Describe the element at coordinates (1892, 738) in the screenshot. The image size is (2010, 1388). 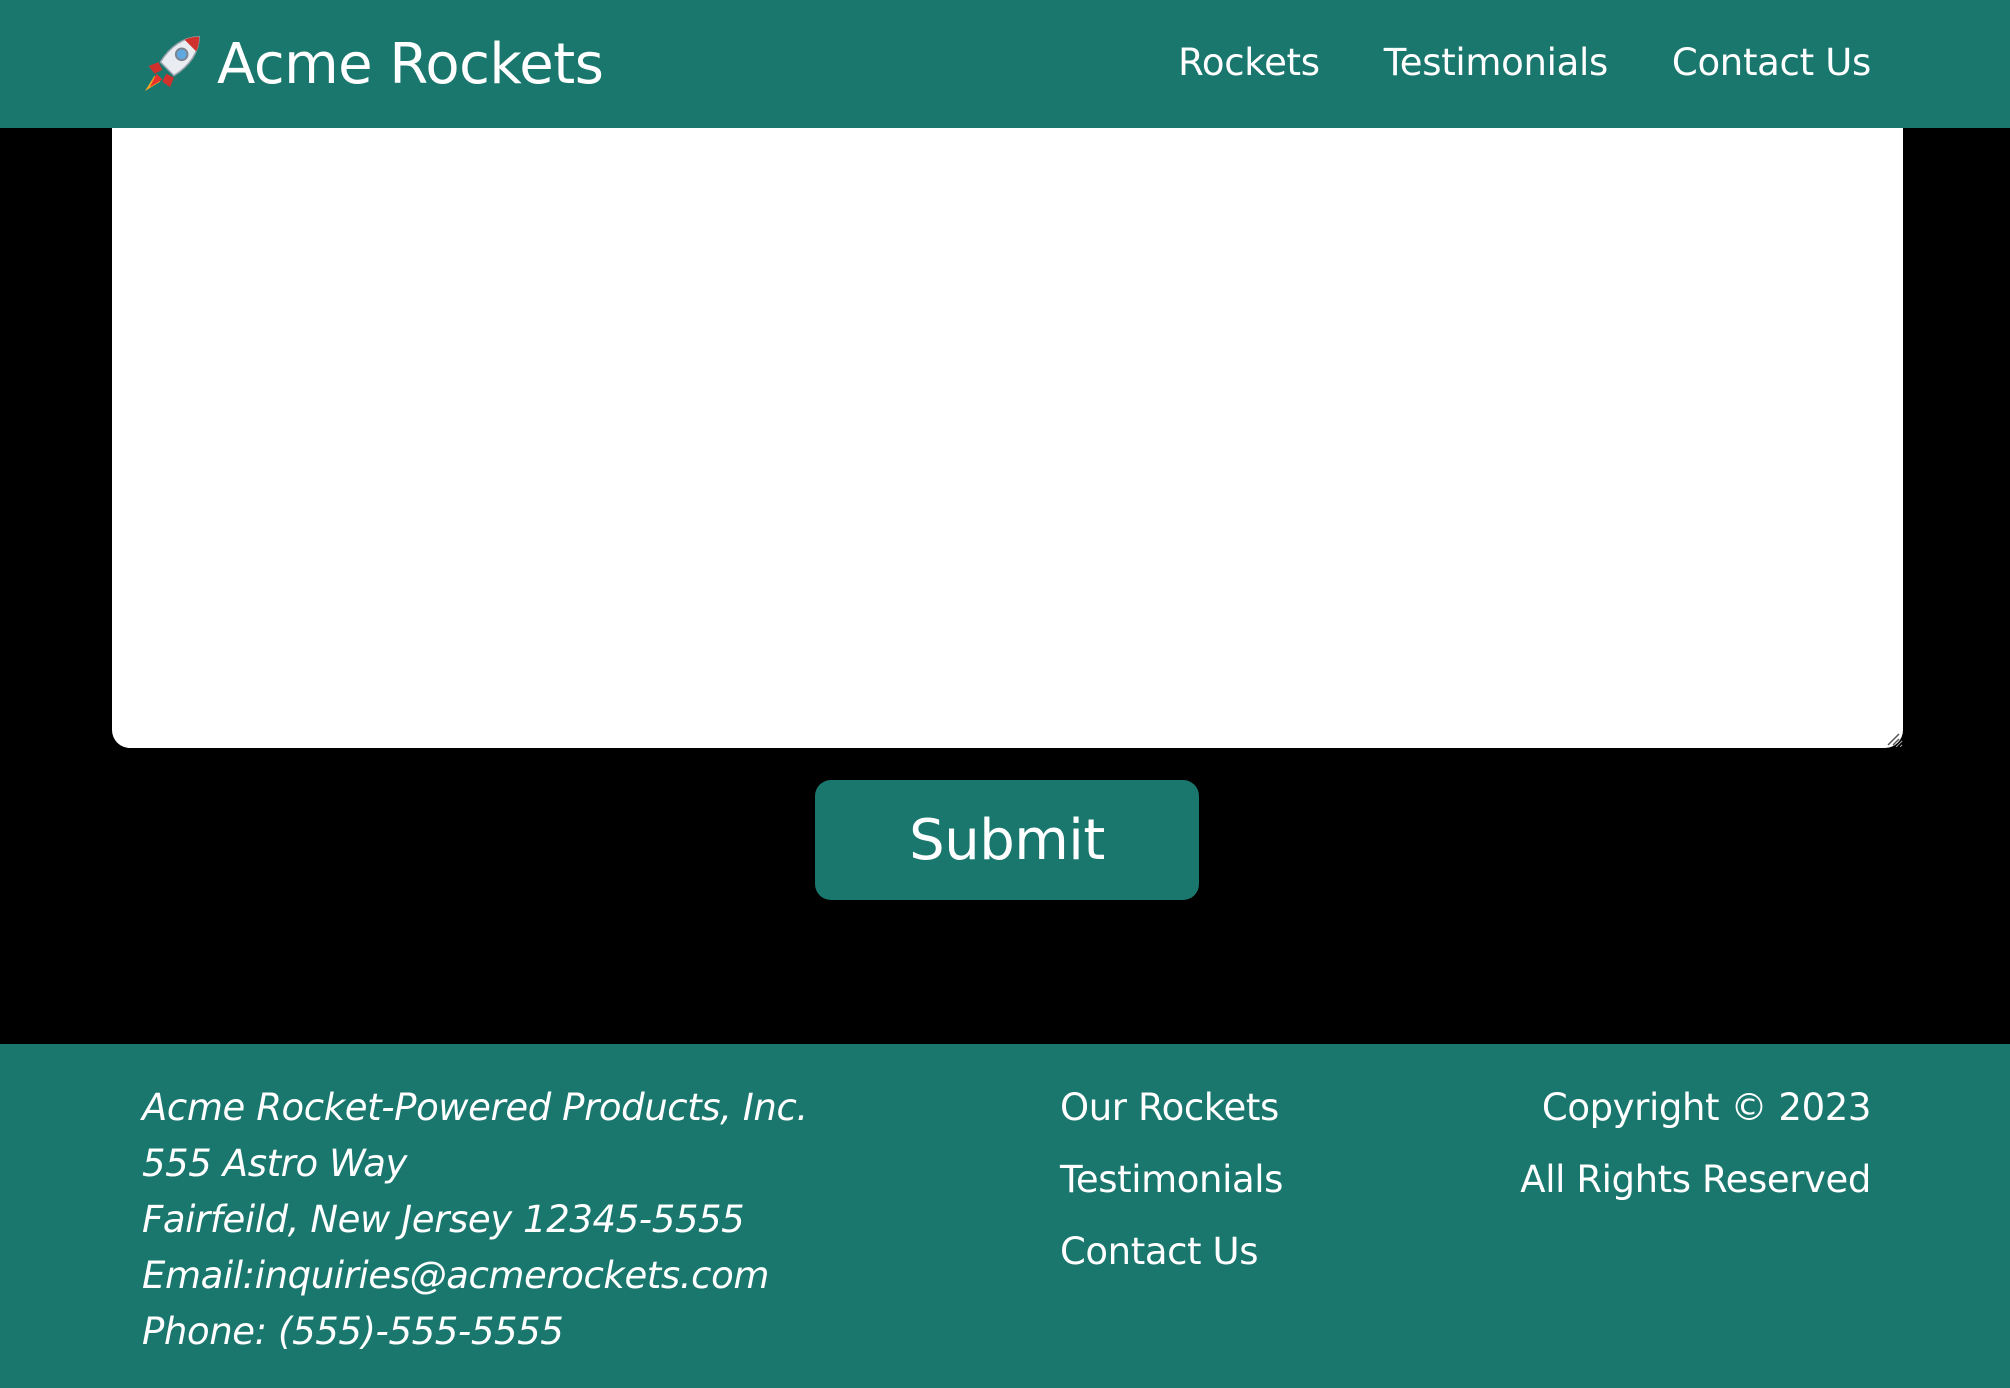
I see `resize-handle-icon` at that location.